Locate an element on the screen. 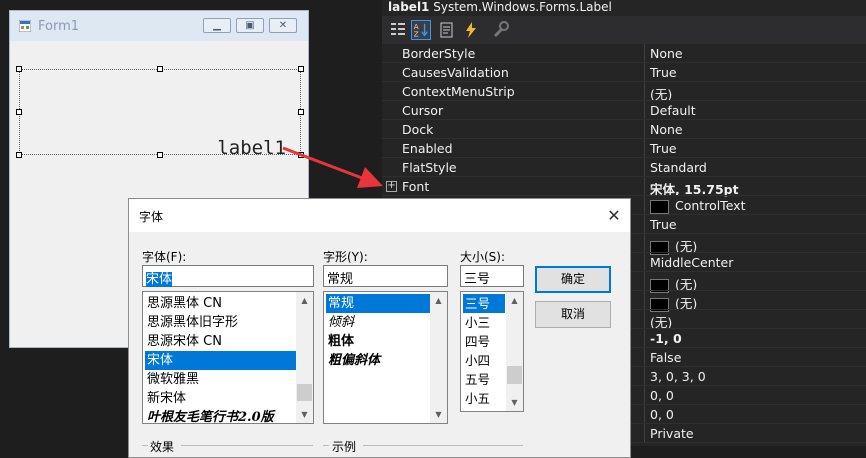 This screenshot has height=458, width=866. font-size-input: 三号 is located at coordinates (492, 276).